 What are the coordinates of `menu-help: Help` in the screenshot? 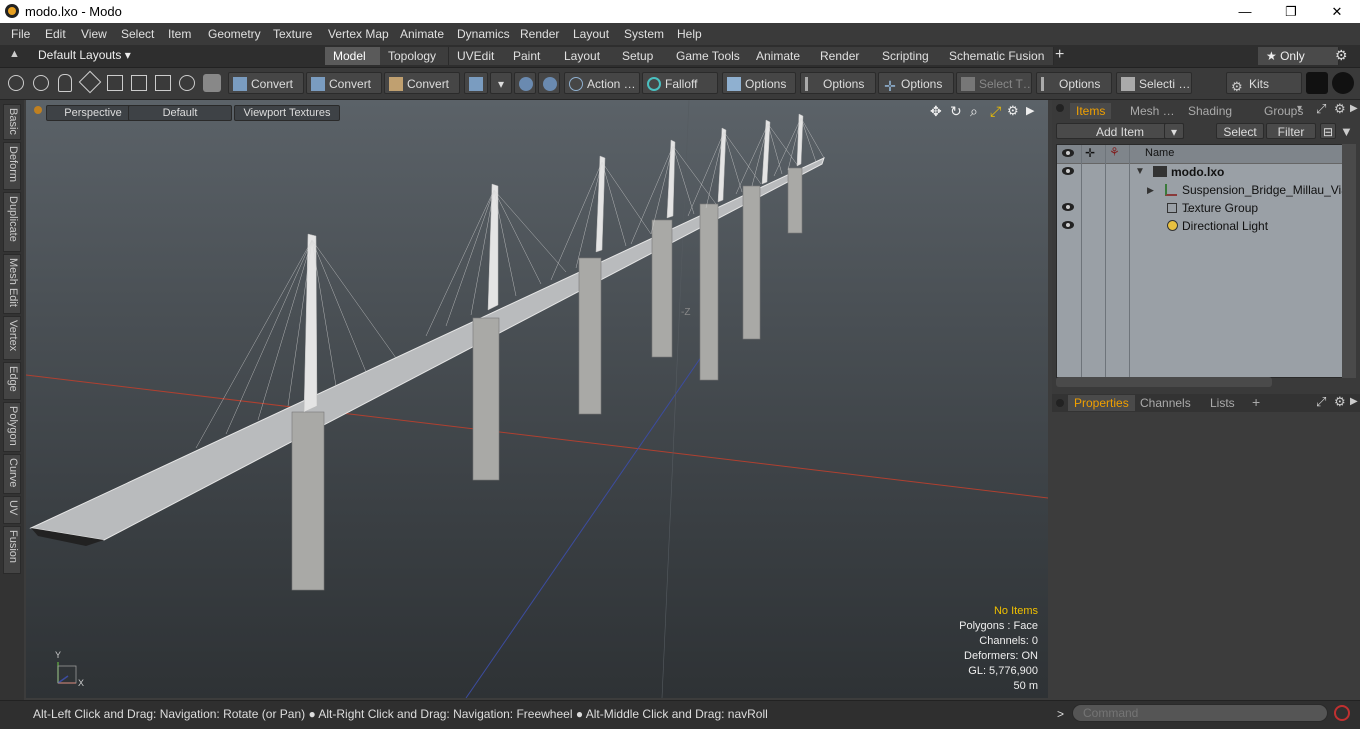 It's located at (689, 34).